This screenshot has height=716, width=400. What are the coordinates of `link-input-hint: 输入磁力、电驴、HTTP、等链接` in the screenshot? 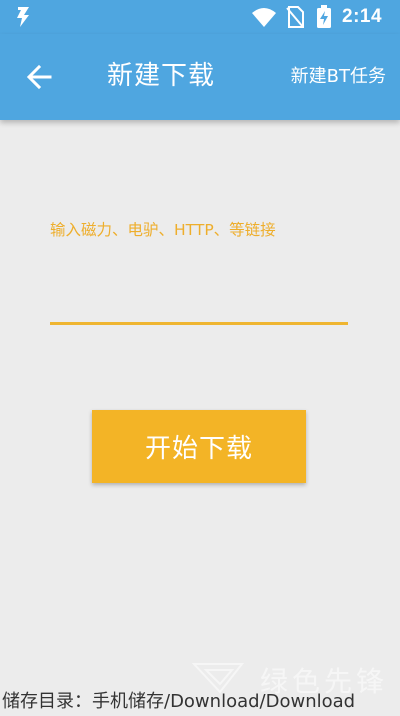 It's located at (163, 230).